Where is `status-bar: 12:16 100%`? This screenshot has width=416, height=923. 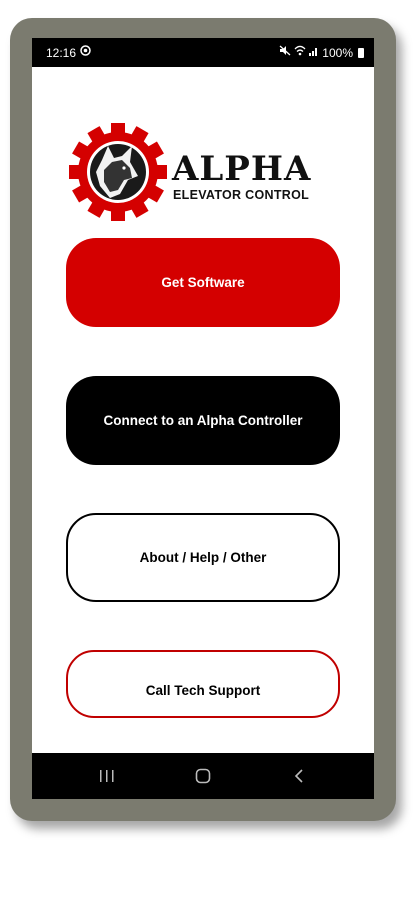 status-bar: 12:16 100% is located at coordinates (203, 52).